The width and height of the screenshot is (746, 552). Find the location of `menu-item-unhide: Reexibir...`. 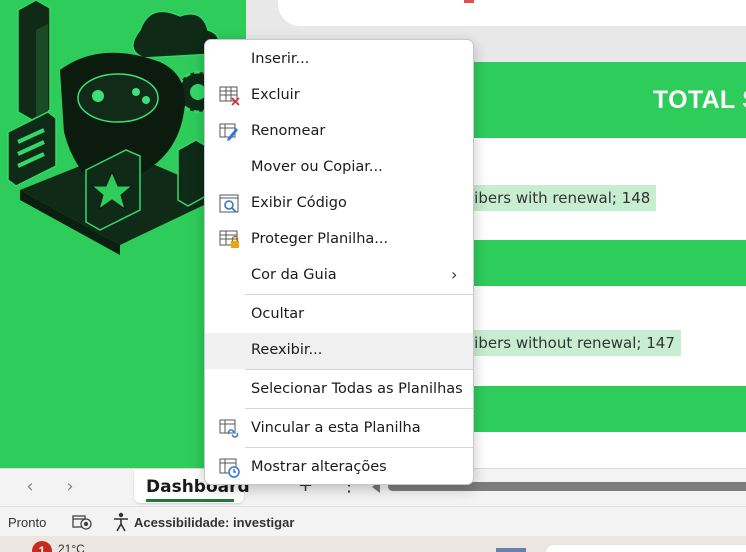

menu-item-unhide: Reexibir... is located at coordinates (339, 351).